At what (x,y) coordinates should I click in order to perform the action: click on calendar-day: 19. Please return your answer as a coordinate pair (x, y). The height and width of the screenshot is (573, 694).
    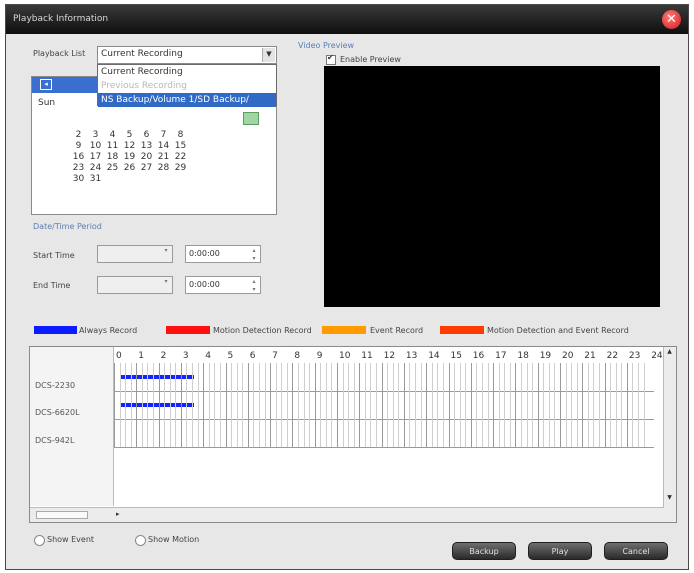
    Looking at the image, I should click on (129, 157).